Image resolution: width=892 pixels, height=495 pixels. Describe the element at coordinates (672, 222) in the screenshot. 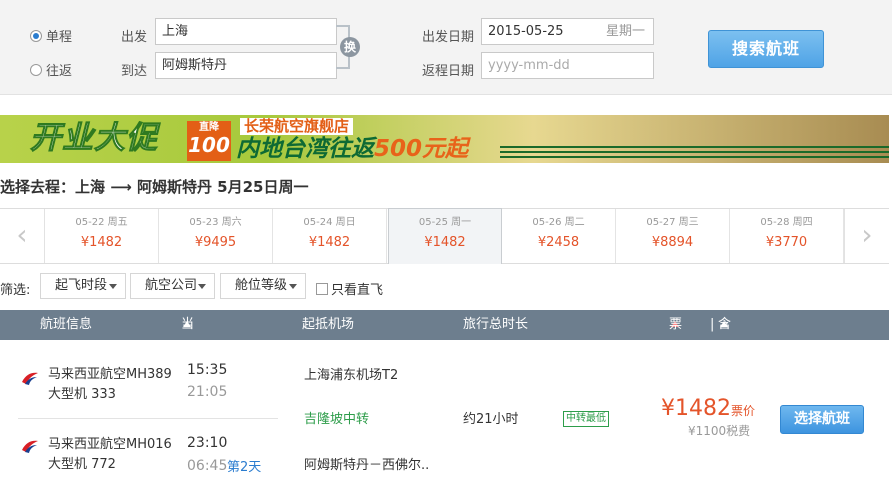

I see `date-cell-date: 05-27 周三` at that location.